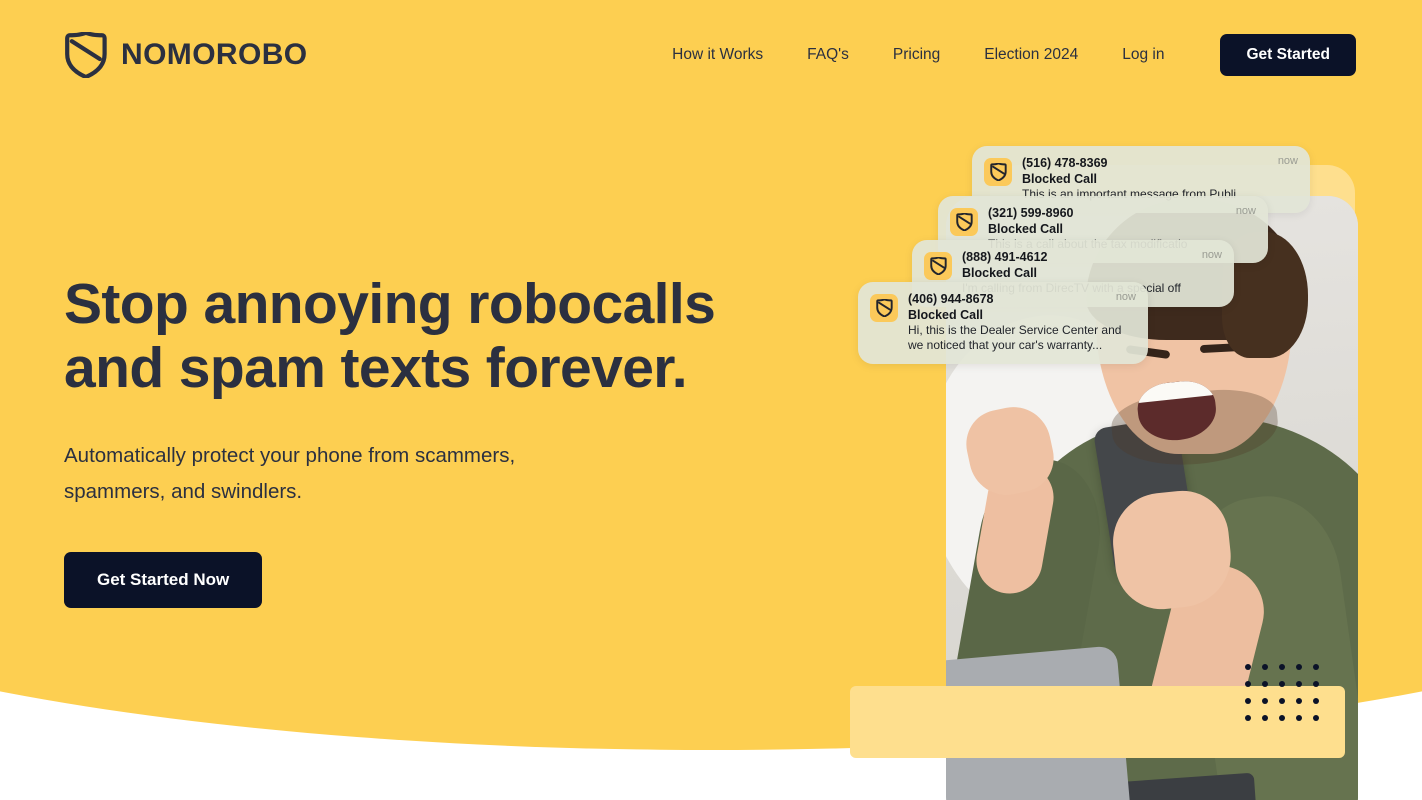 The height and width of the screenshot is (800, 1422). Describe the element at coordinates (1005, 257) in the screenshot. I see `caller-number: (888) 491-4612` at that location.